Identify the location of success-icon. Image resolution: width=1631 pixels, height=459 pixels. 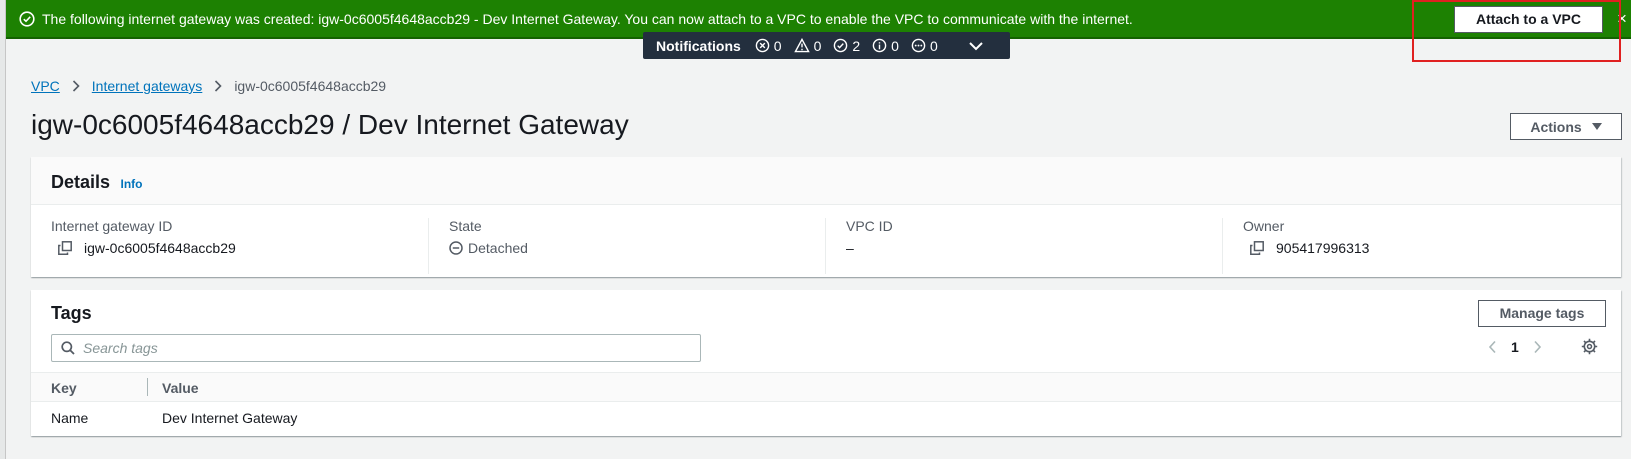
(841, 45).